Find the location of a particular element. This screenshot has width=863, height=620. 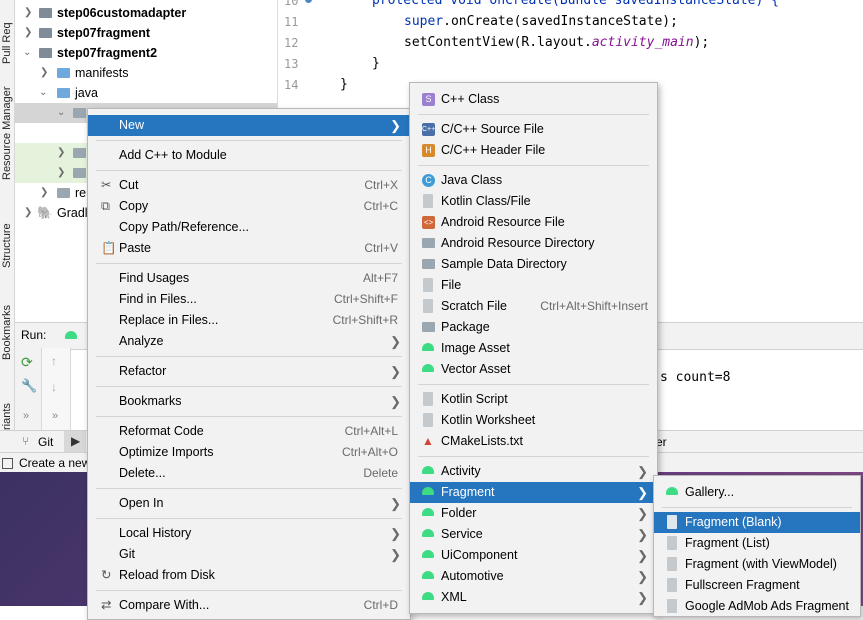

menu-item-kotlin-script: Kotlin Script is located at coordinates (533, 399).